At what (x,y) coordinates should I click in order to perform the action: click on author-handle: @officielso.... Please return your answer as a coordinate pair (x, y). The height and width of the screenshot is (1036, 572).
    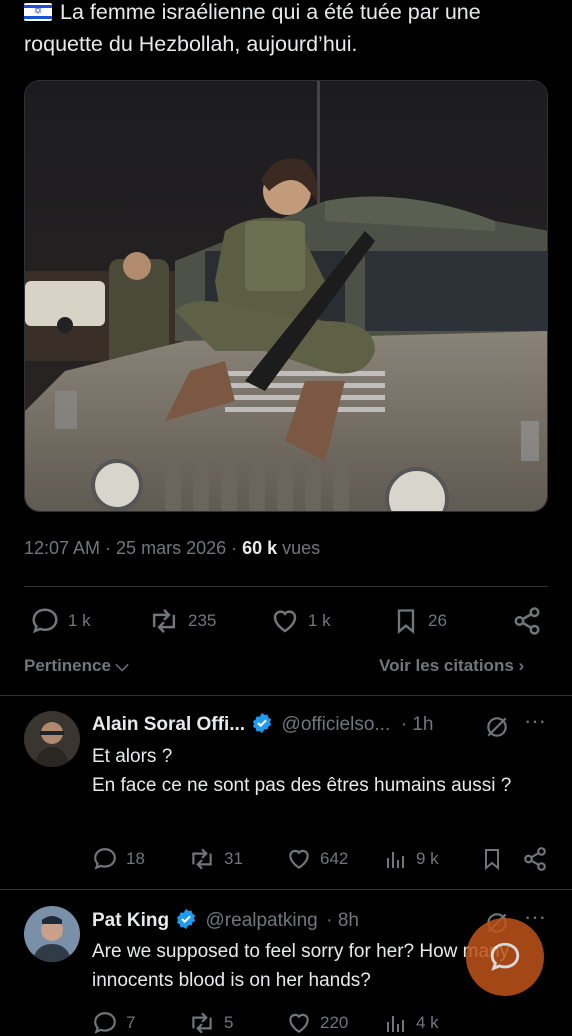
    Looking at the image, I should click on (336, 724).